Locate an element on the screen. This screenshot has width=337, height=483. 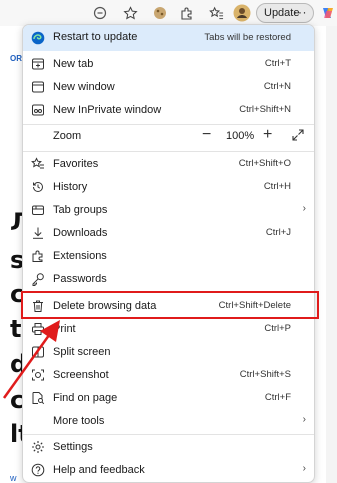
inprivate-icon is located at coordinates (38, 110).